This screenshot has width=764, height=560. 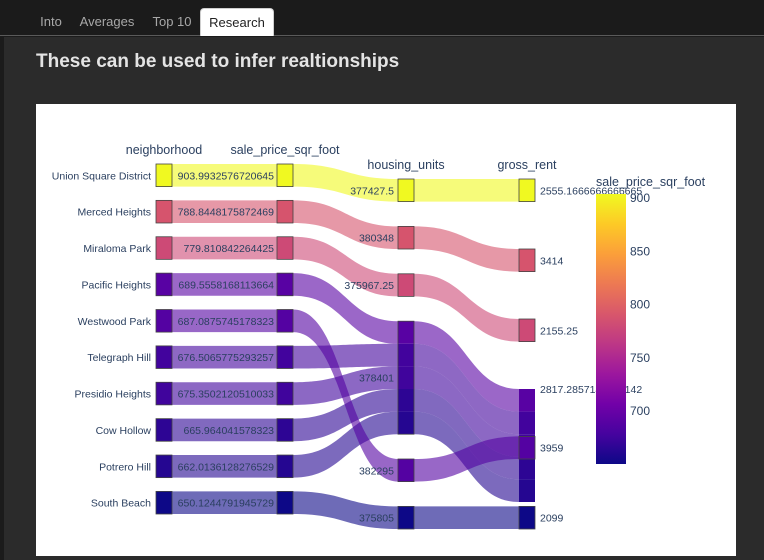 What do you see at coordinates (228, 431) in the screenshot?
I see `category-label-sale-price-sqr-foot-7: 665.964041578323` at bounding box center [228, 431].